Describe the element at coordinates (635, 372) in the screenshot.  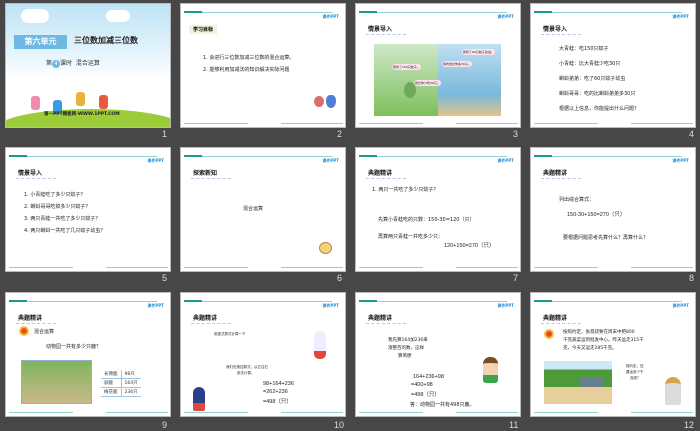
I see `speech-line: 要运多少千` at that location.